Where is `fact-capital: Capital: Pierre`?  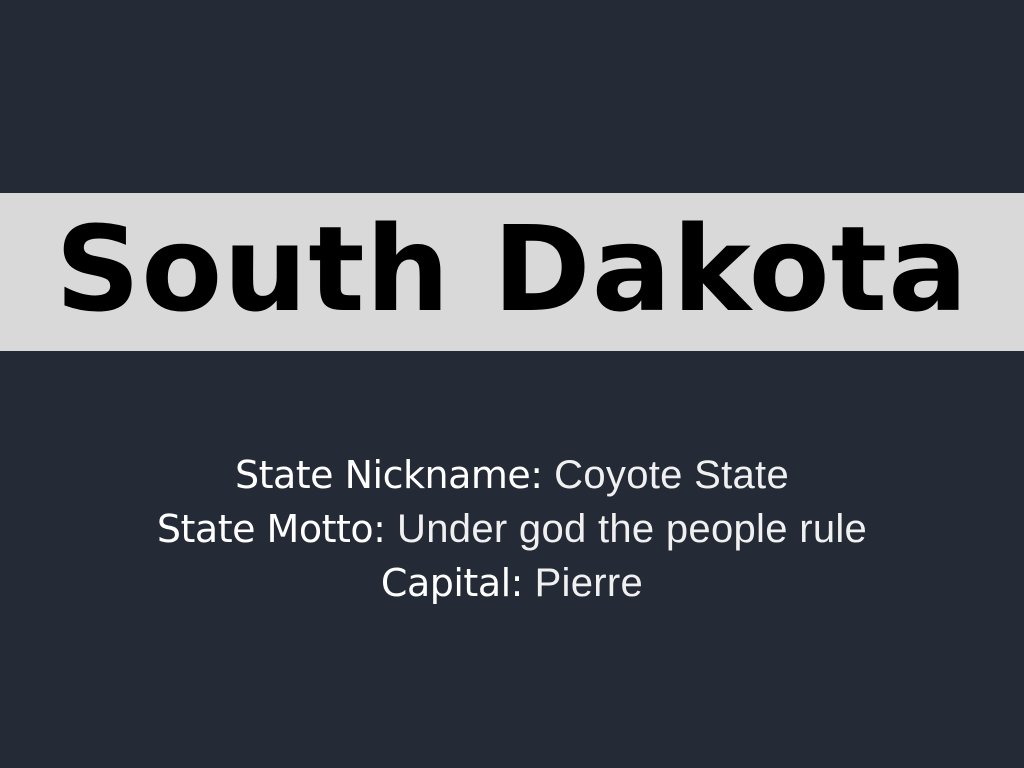 fact-capital: Capital: Pierre is located at coordinates (512, 583).